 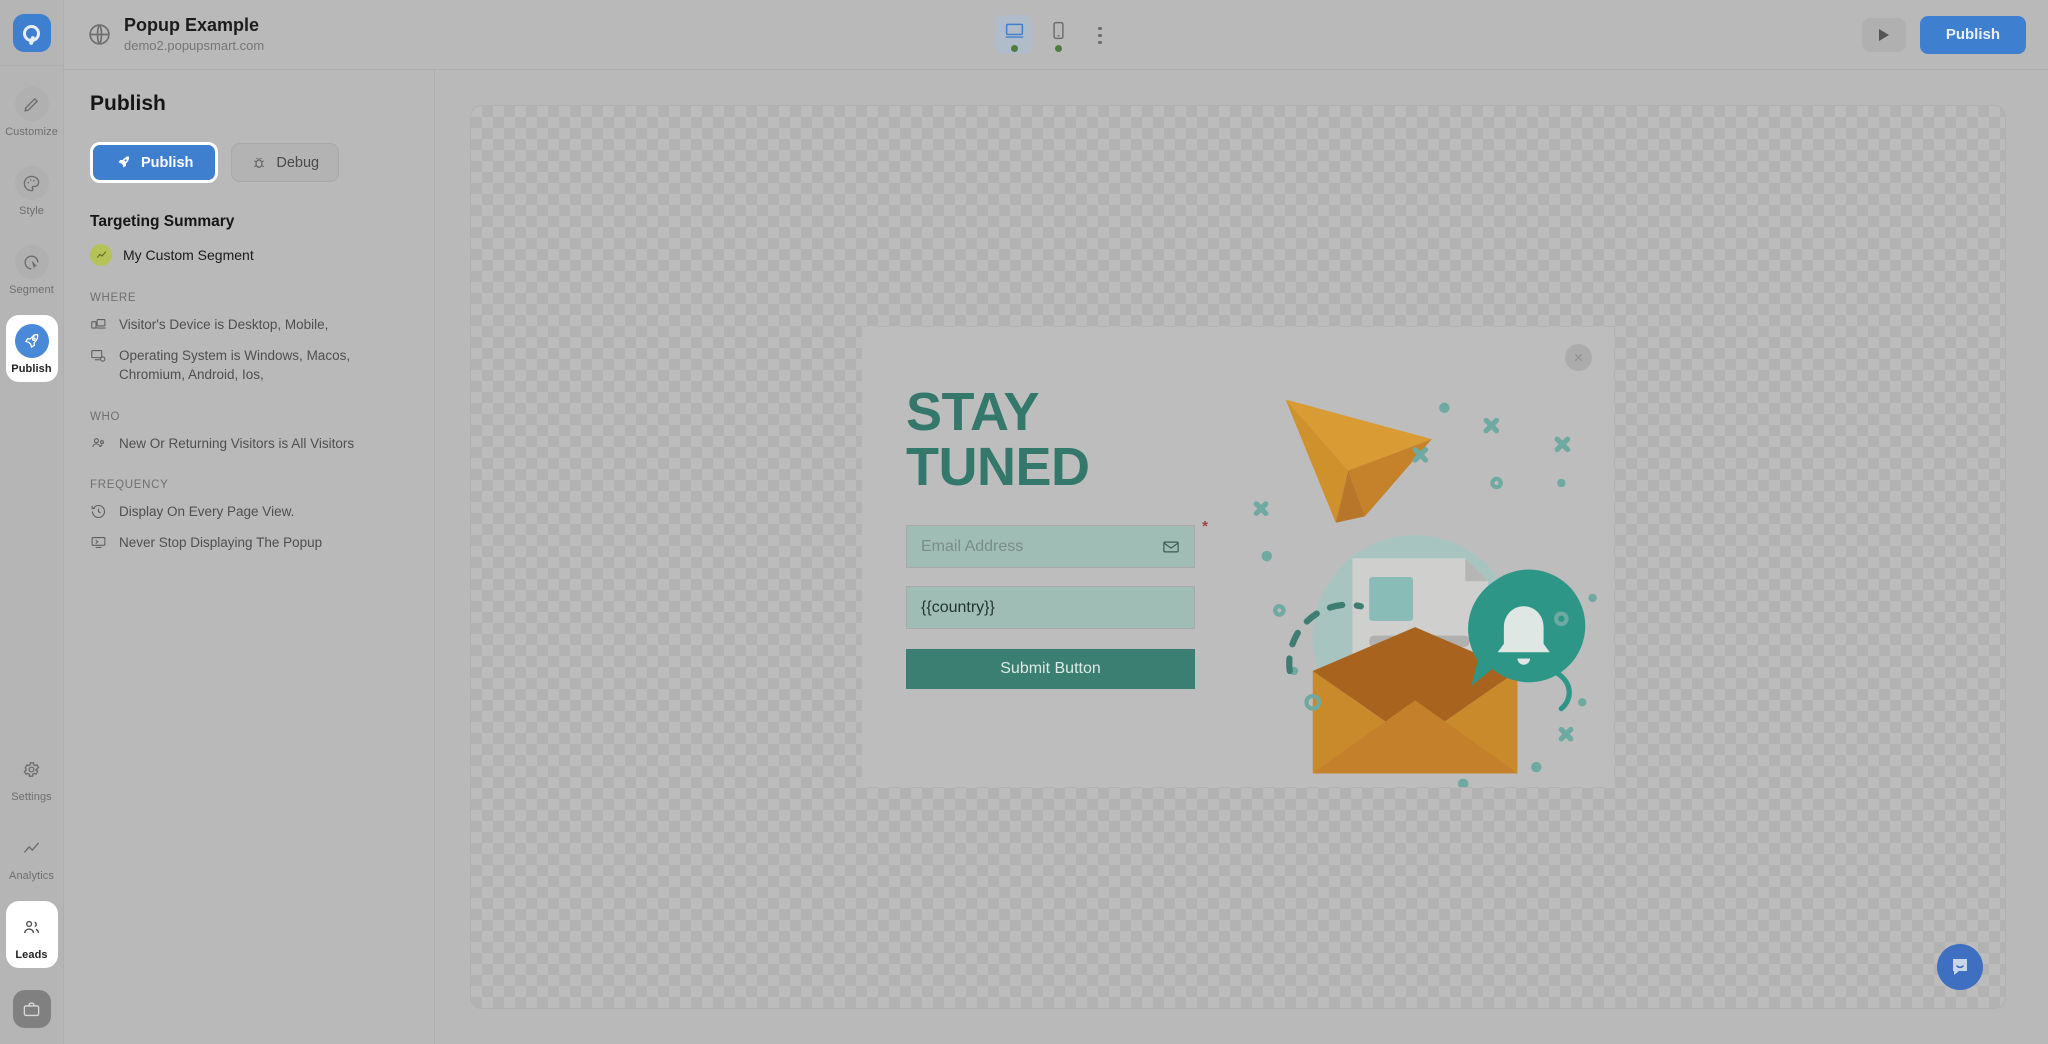 What do you see at coordinates (128, 103) in the screenshot?
I see `panel-title: Publish` at bounding box center [128, 103].